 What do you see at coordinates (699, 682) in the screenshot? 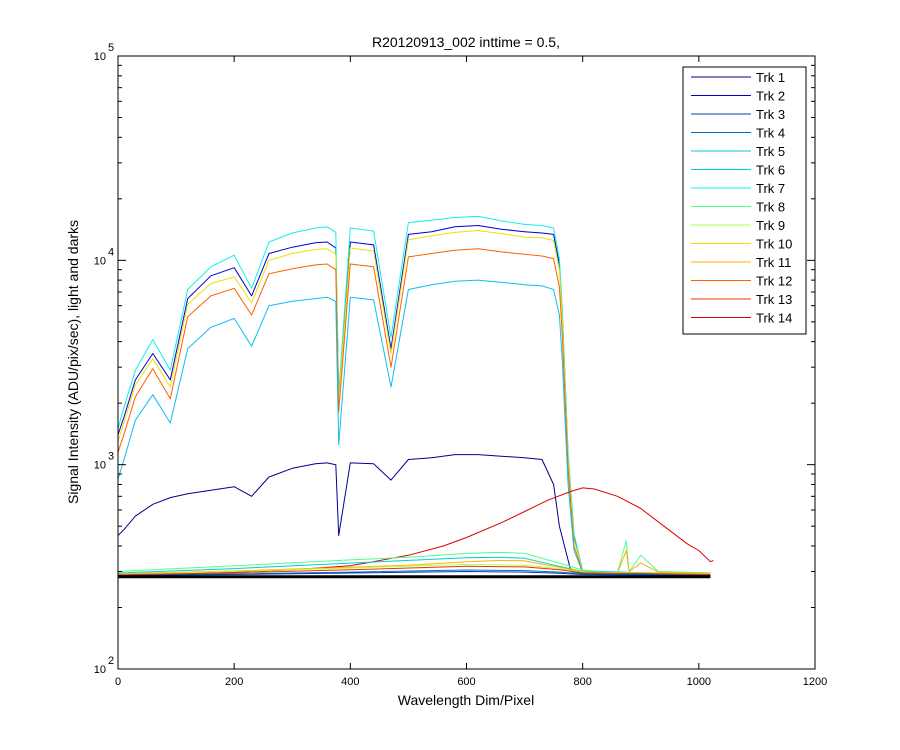
I see `x-tick-label: 1000` at bounding box center [699, 682].